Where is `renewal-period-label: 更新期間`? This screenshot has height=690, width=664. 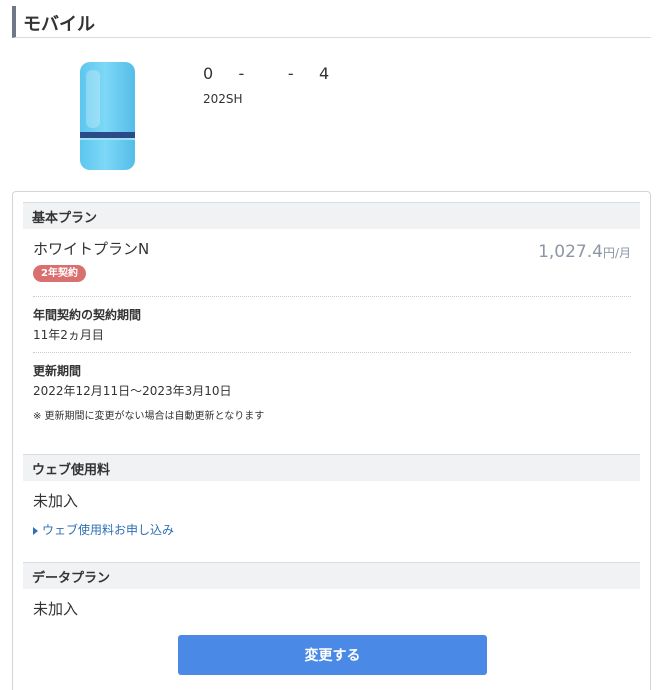
renewal-period-label: 更新期間 is located at coordinates (57, 371).